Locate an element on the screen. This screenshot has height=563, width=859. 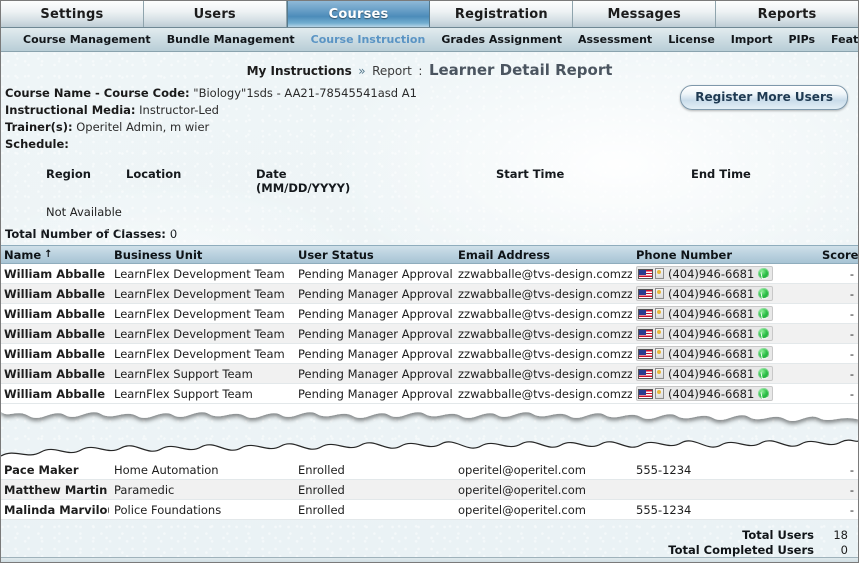
cell-name: Pace Maker is located at coordinates (41, 469).